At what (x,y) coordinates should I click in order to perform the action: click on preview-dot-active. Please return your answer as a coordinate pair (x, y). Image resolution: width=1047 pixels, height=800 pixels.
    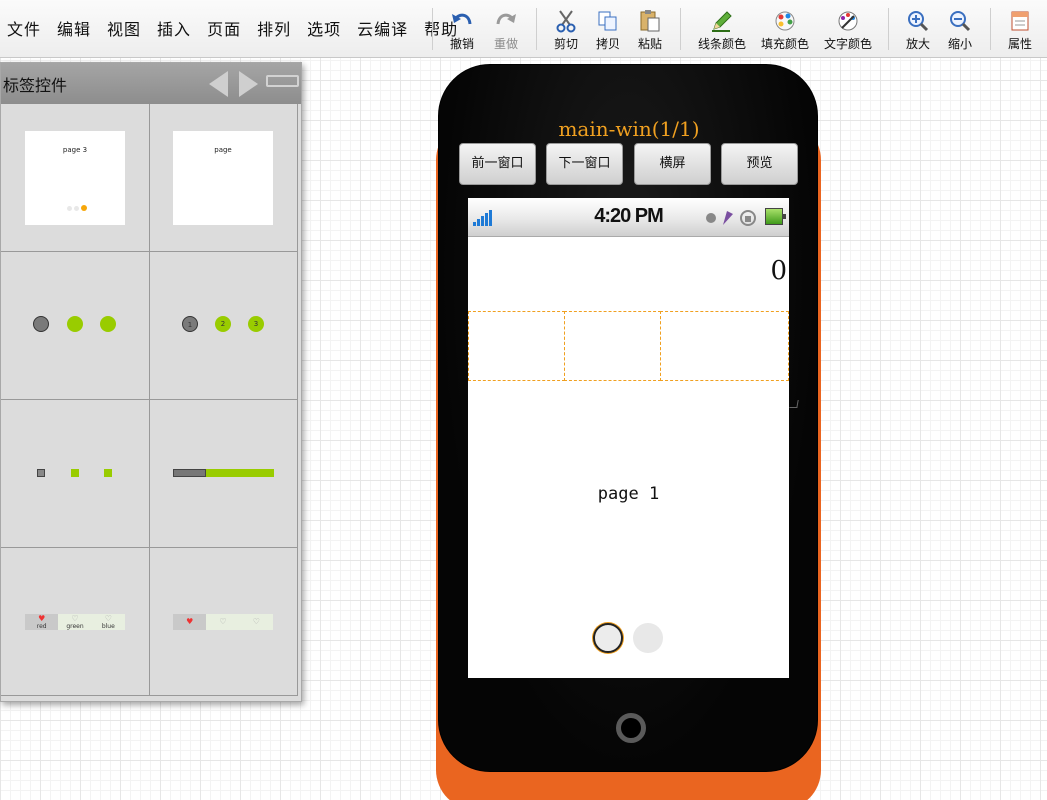
    Looking at the image, I should click on (84, 208).